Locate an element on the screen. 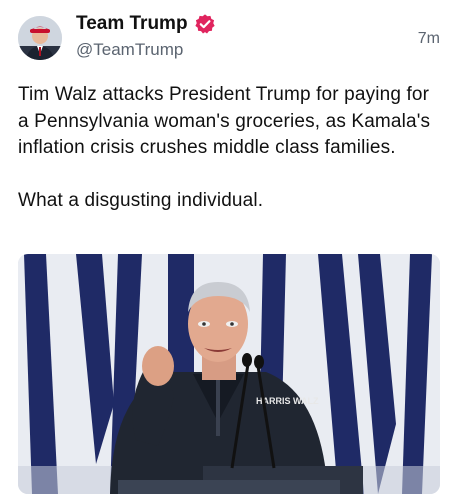  avatar is located at coordinates (40, 38).